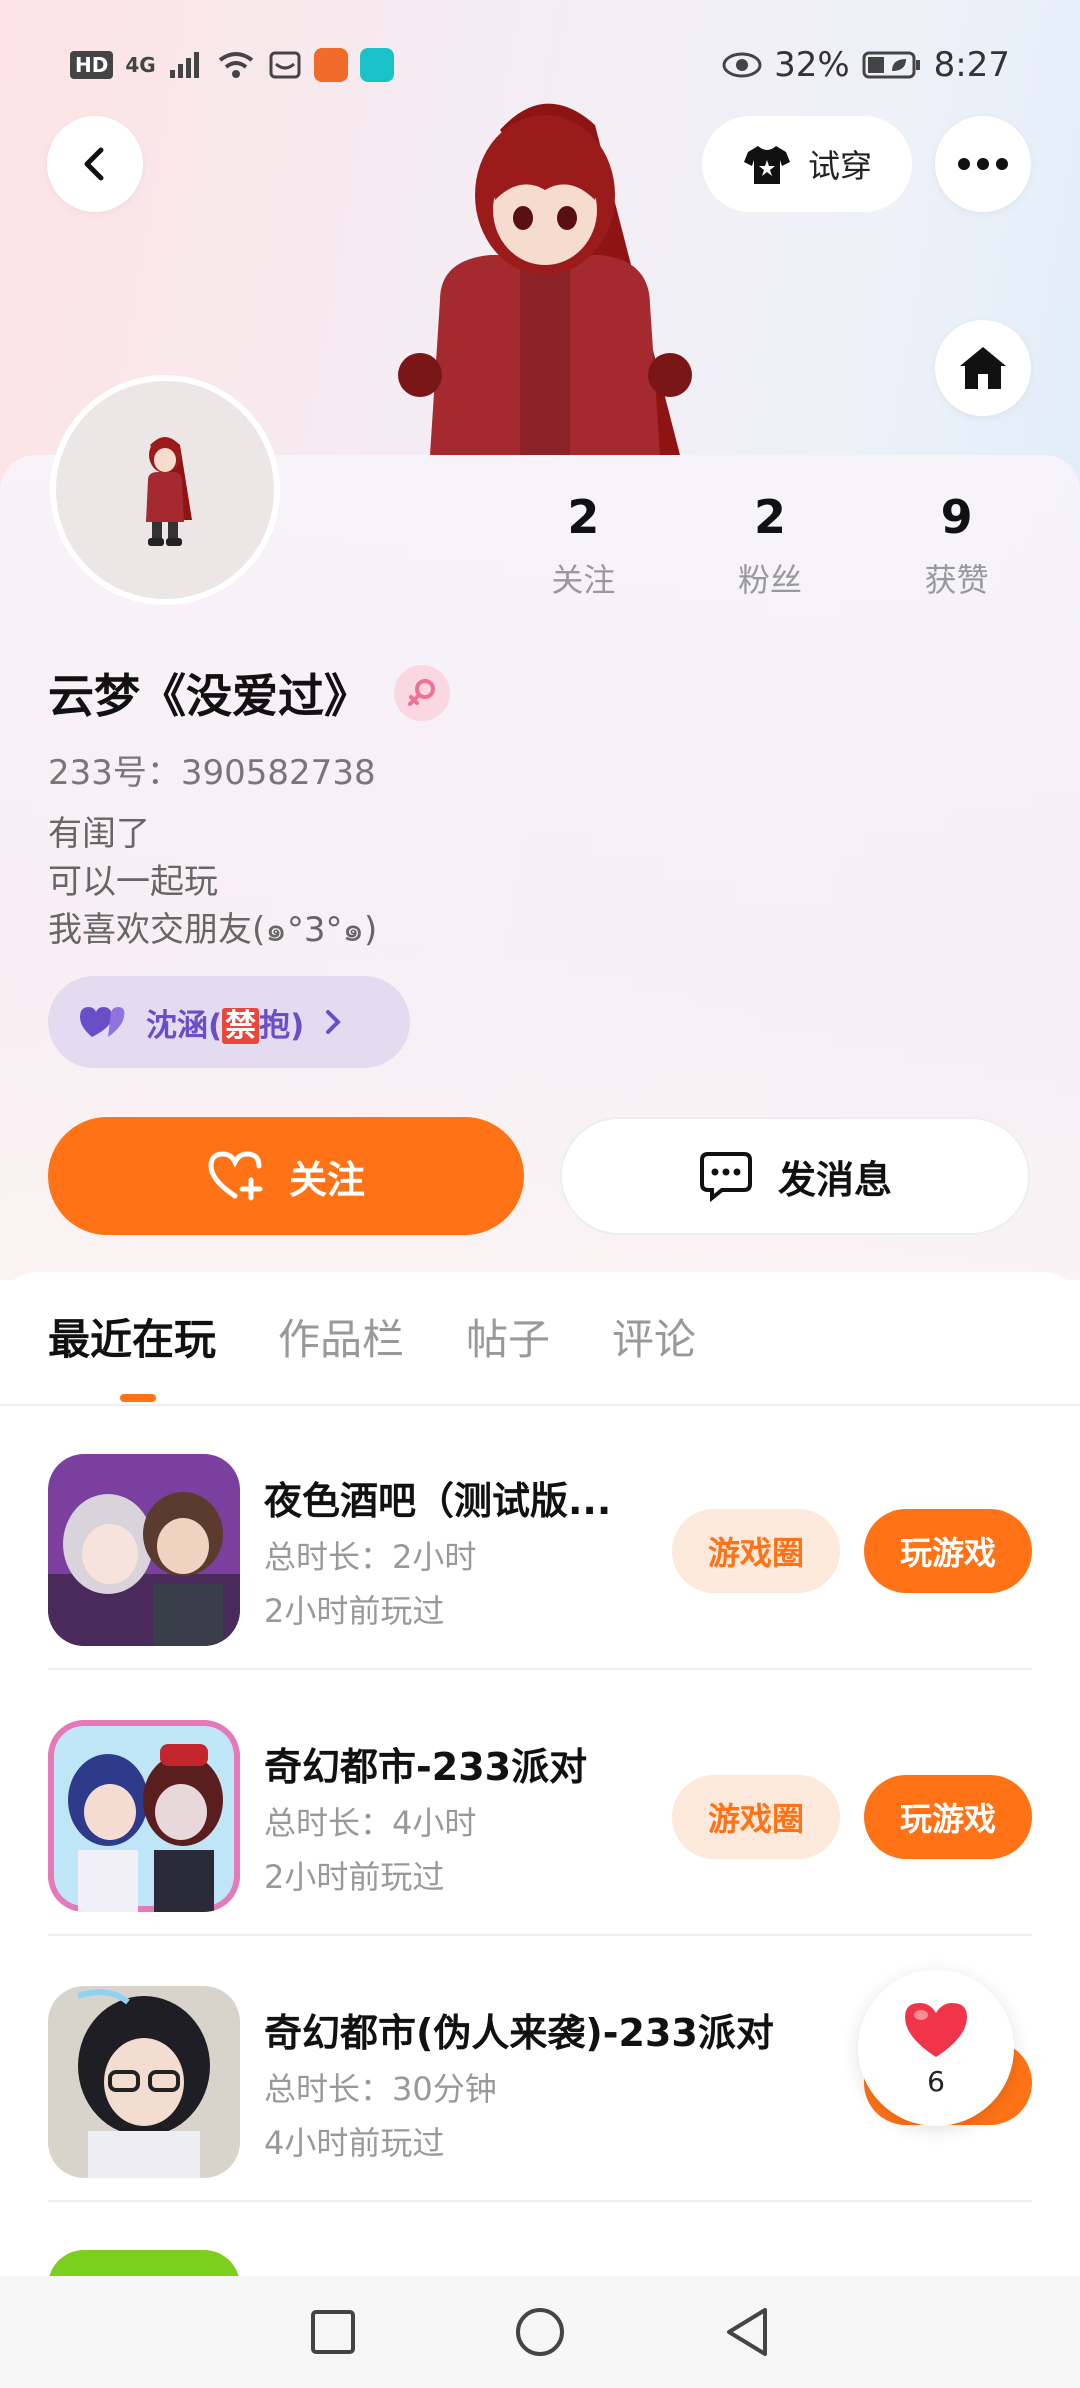 The width and height of the screenshot is (1080, 2388). Describe the element at coordinates (235, 1176) in the screenshot. I see `heart-plus-icon` at that location.